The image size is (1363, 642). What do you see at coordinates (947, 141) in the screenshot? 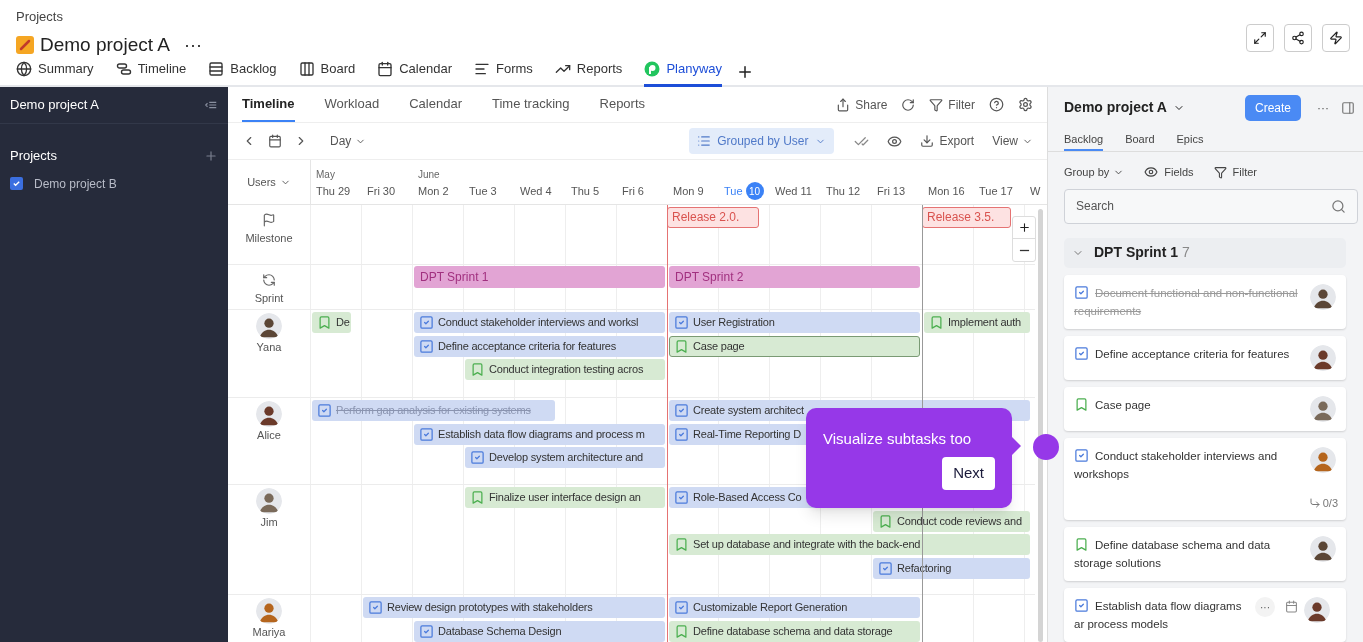
I see `export-button: Export` at bounding box center [947, 141].